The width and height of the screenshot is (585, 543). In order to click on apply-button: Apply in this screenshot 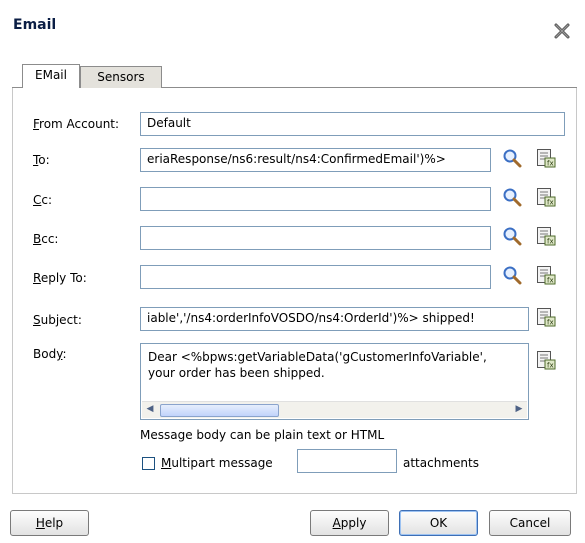, I will do `click(349, 523)`.